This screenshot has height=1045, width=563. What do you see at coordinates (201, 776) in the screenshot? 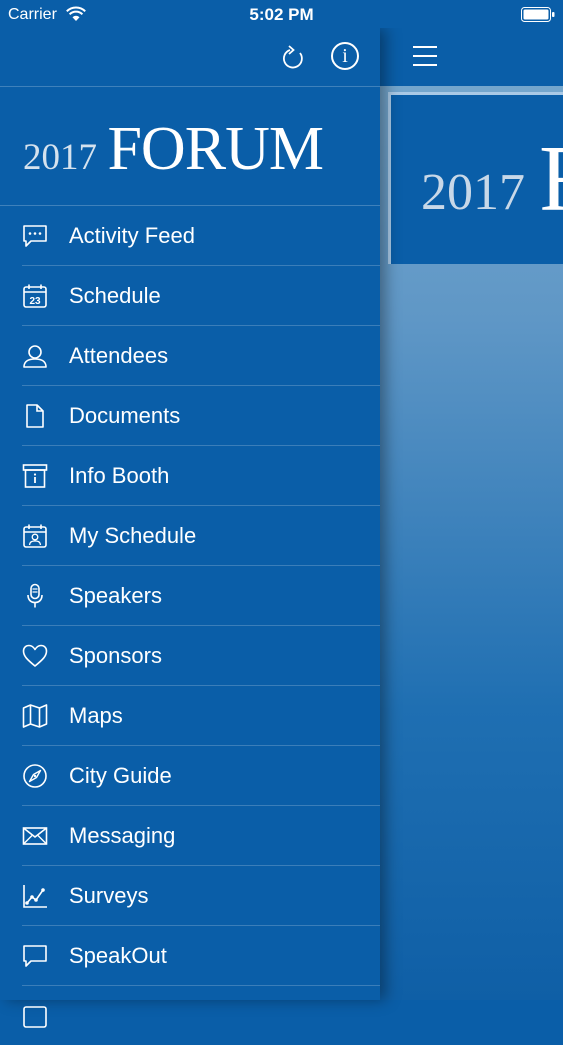
I see `sidebar-item-city-guide: City Guide` at bounding box center [201, 776].